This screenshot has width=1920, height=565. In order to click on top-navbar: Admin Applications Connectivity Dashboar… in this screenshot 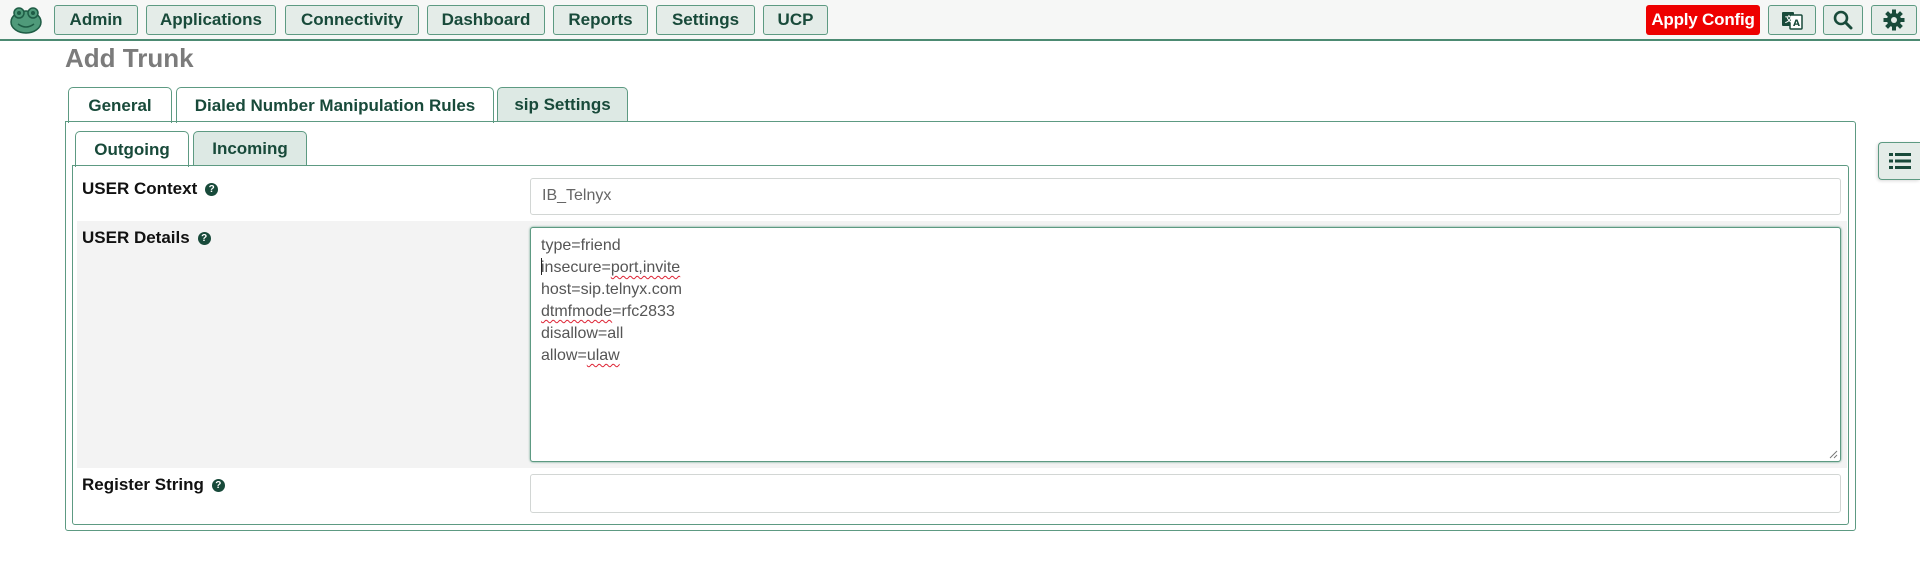, I will do `click(960, 20)`.